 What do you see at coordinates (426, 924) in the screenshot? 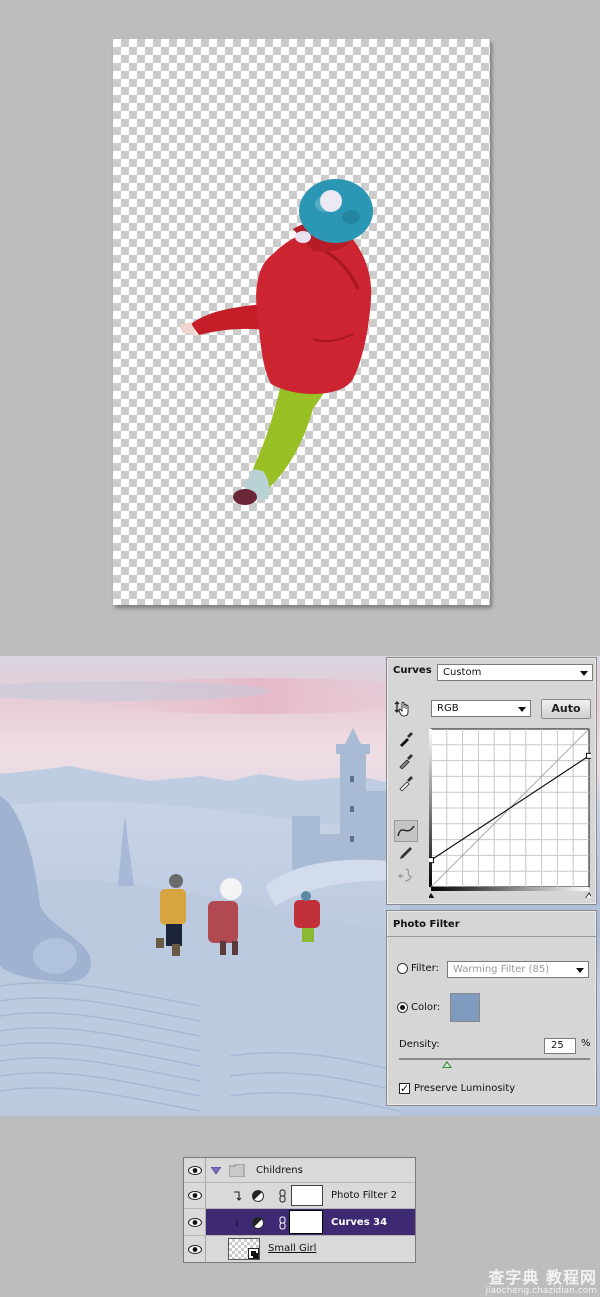
I see `photo-filter-title: Photo Filter` at bounding box center [426, 924].